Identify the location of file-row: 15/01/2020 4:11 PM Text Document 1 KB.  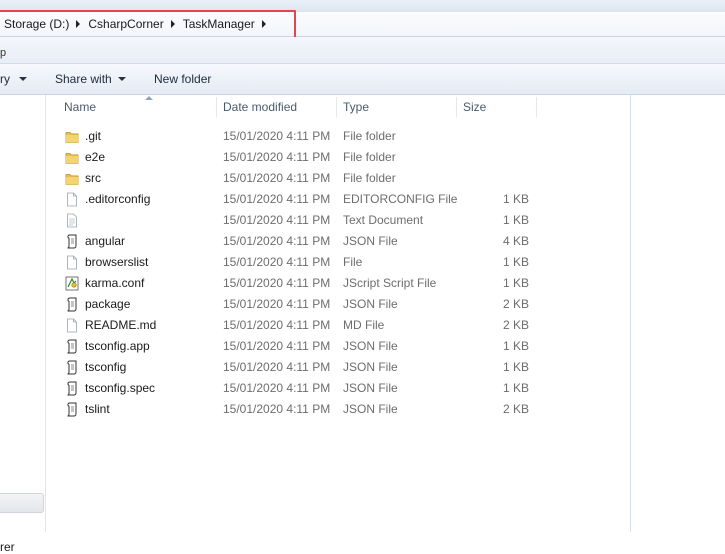
(338, 220).